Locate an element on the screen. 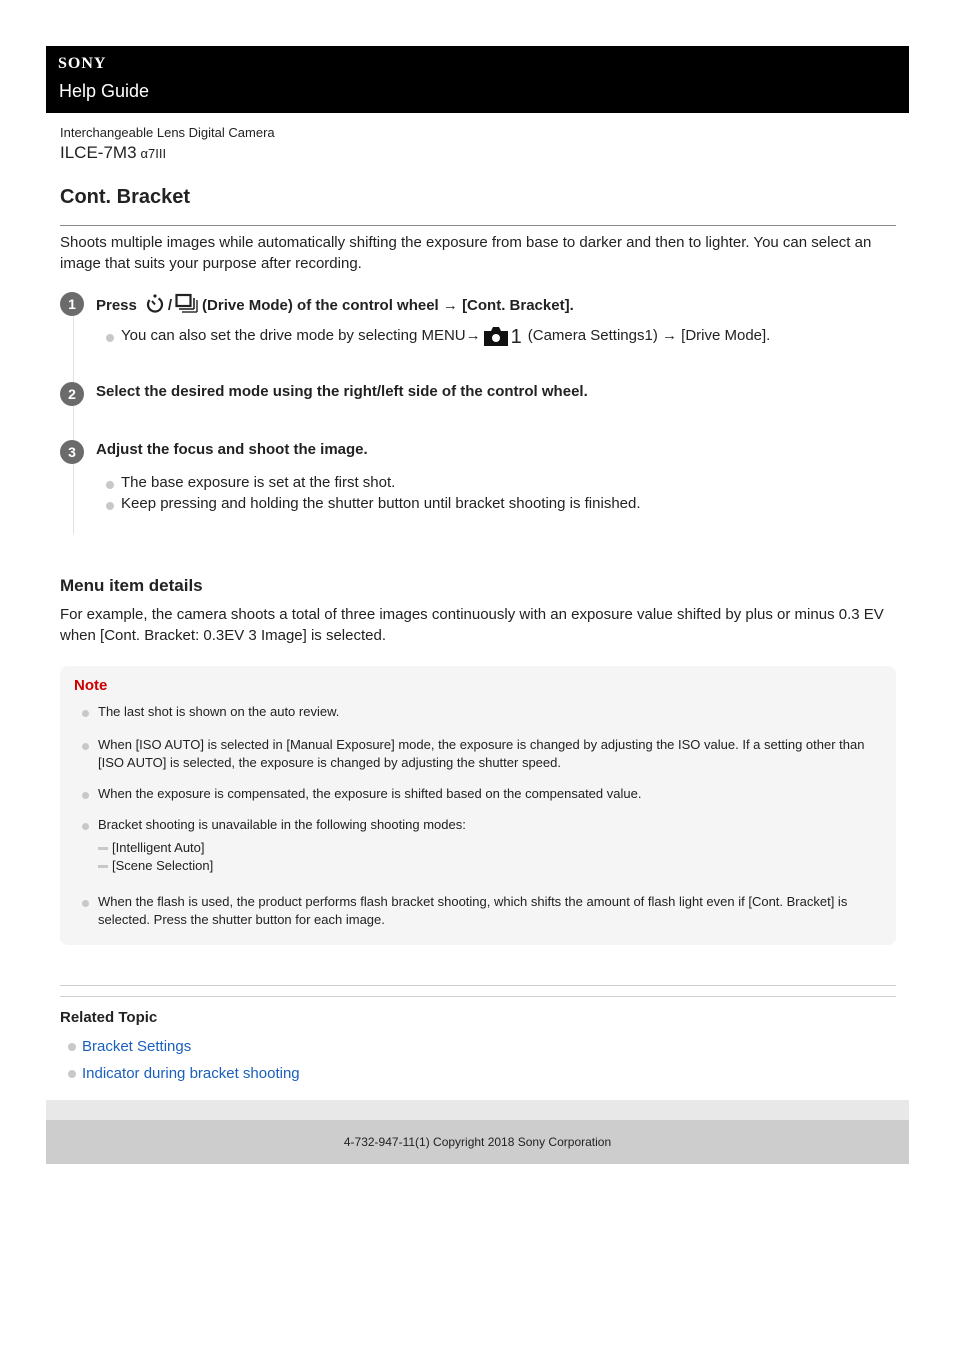  bullet-text: (Camera Settings1) → [Drive Mode]. is located at coordinates (649, 335).